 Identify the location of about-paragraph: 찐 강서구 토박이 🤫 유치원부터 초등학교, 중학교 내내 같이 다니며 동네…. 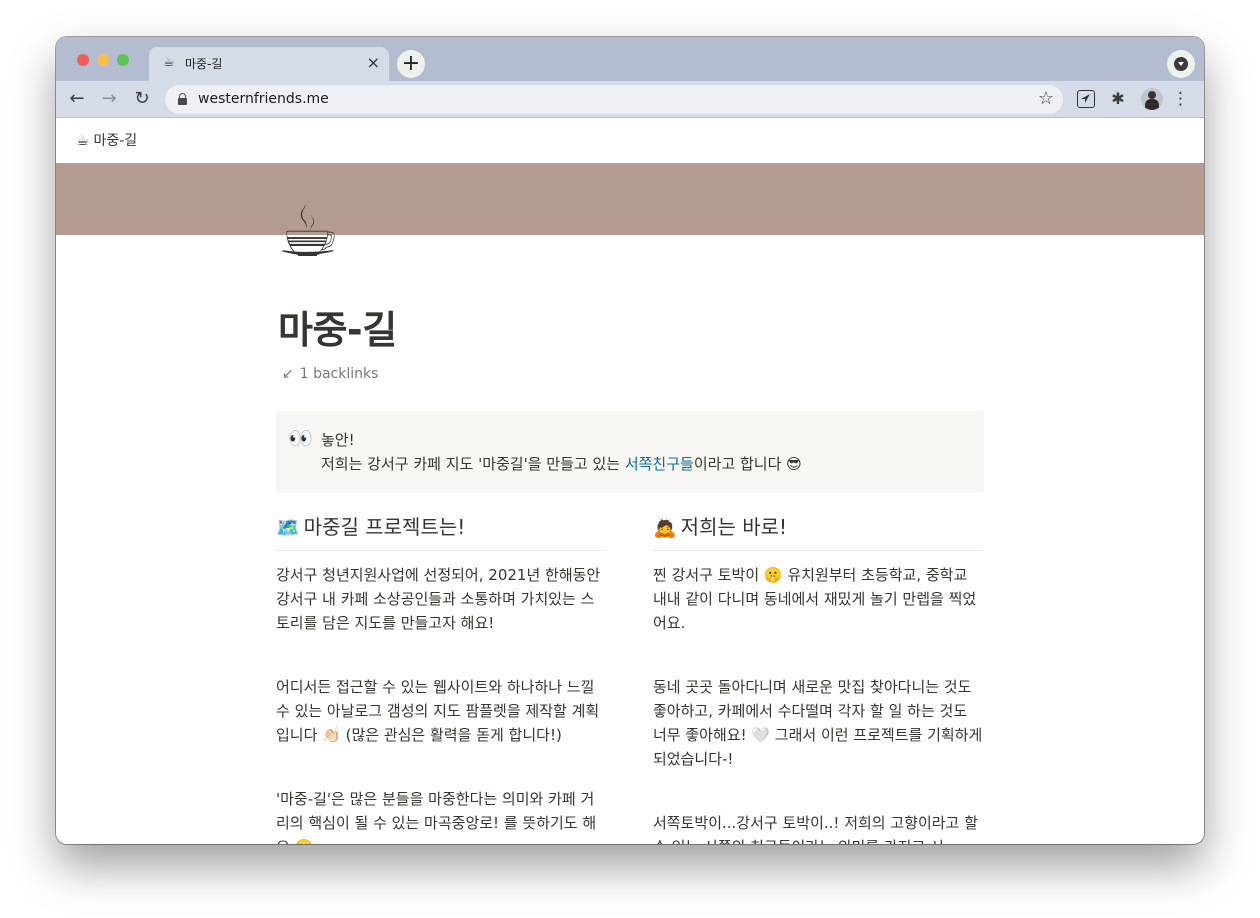
(815, 599).